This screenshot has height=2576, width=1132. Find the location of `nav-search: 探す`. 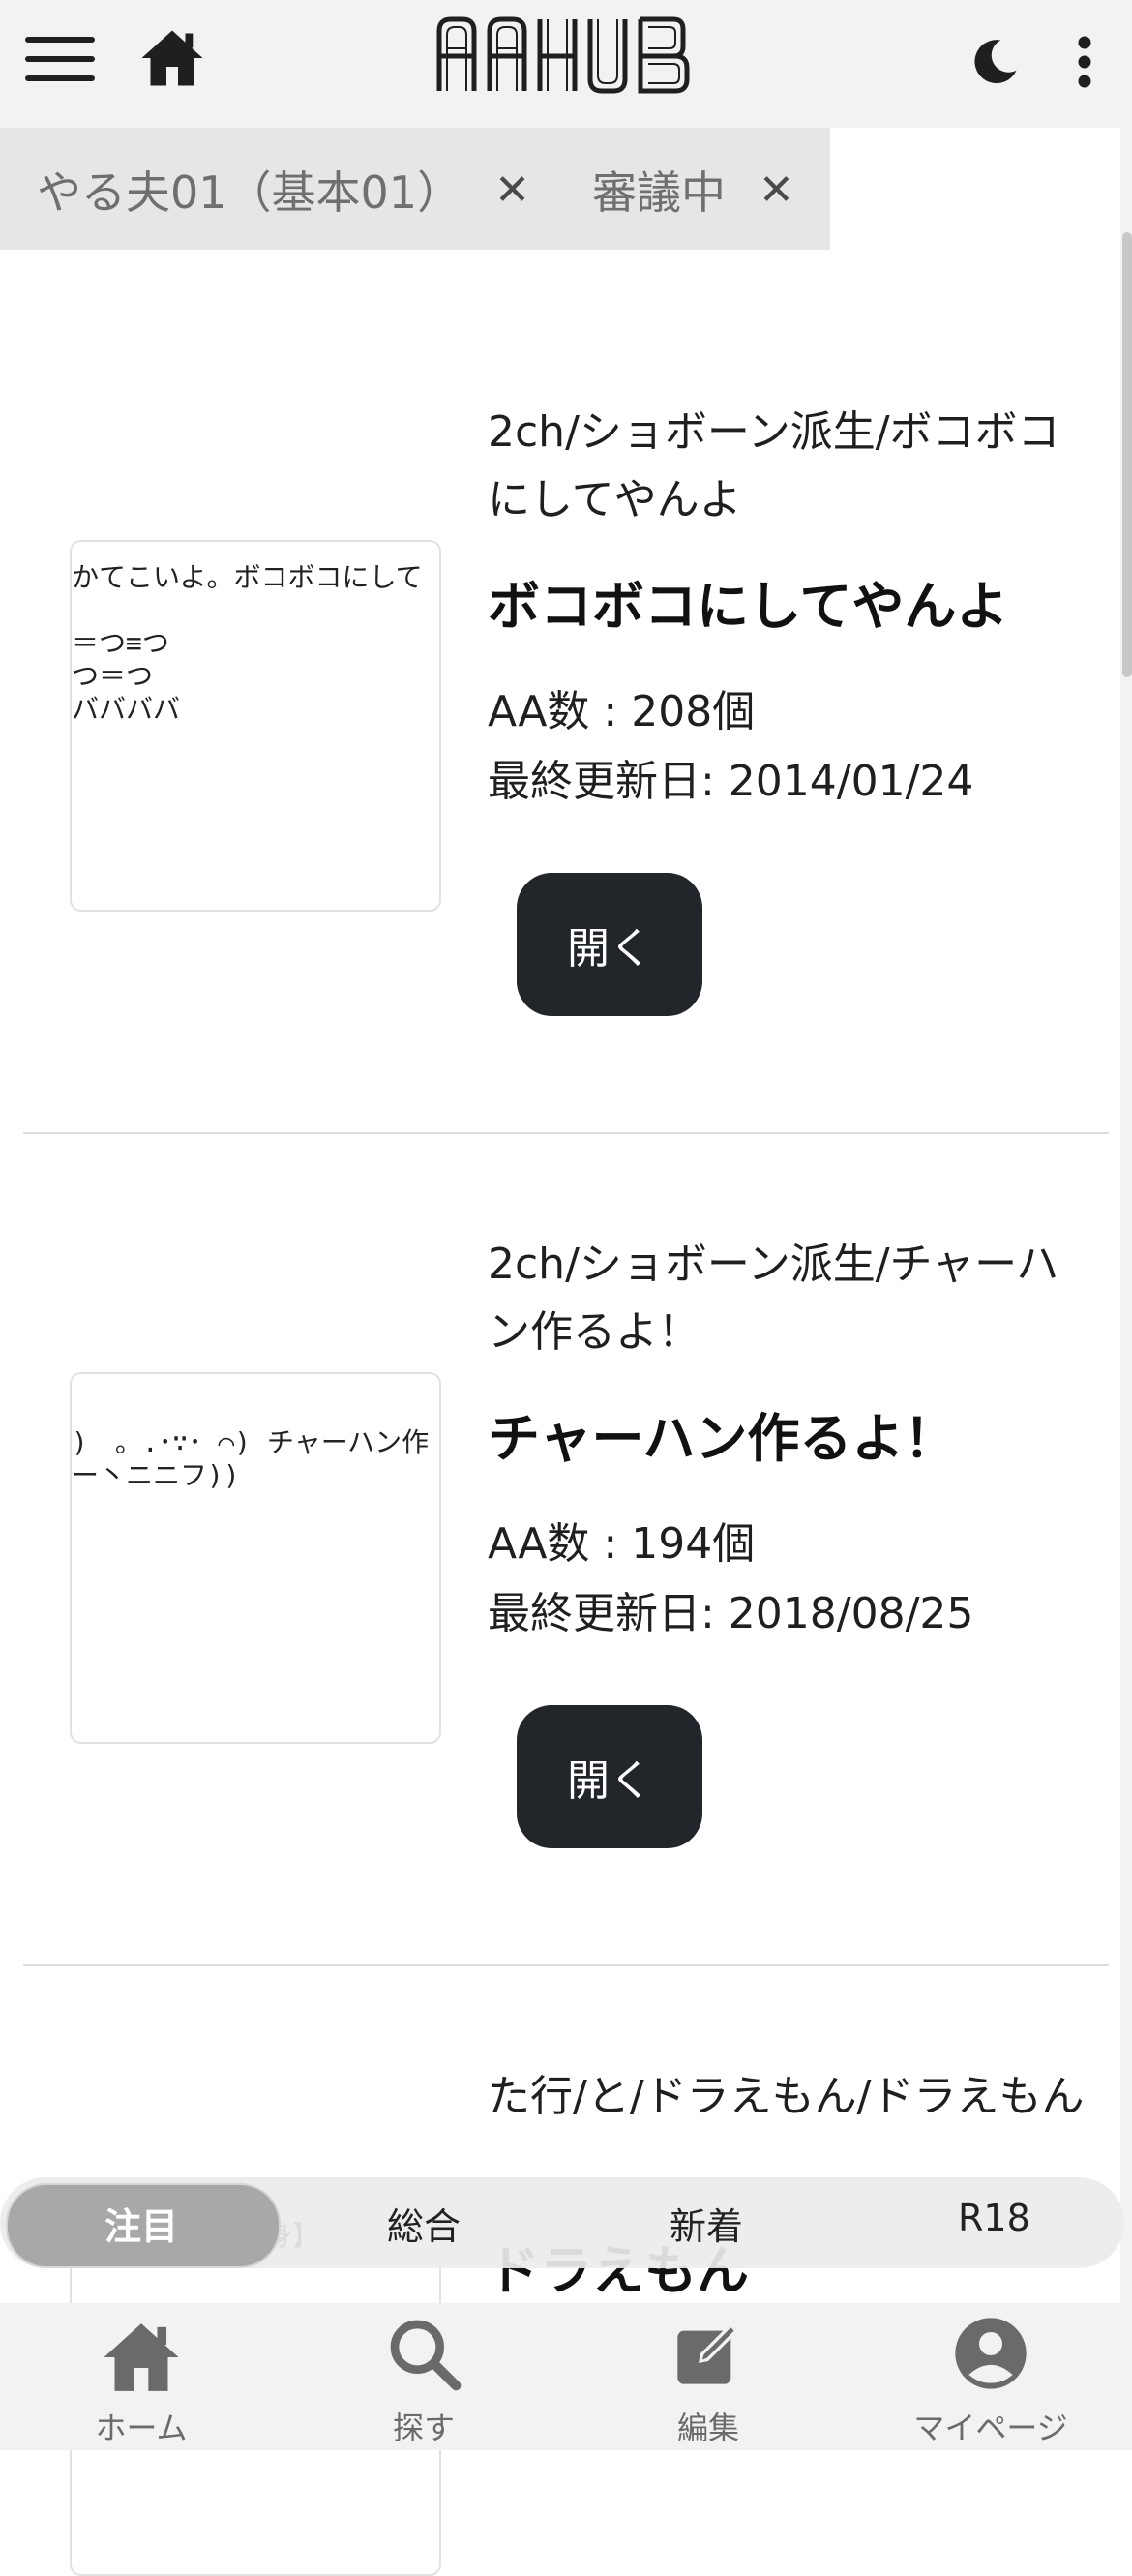

nav-search: 探す is located at coordinates (424, 2376).